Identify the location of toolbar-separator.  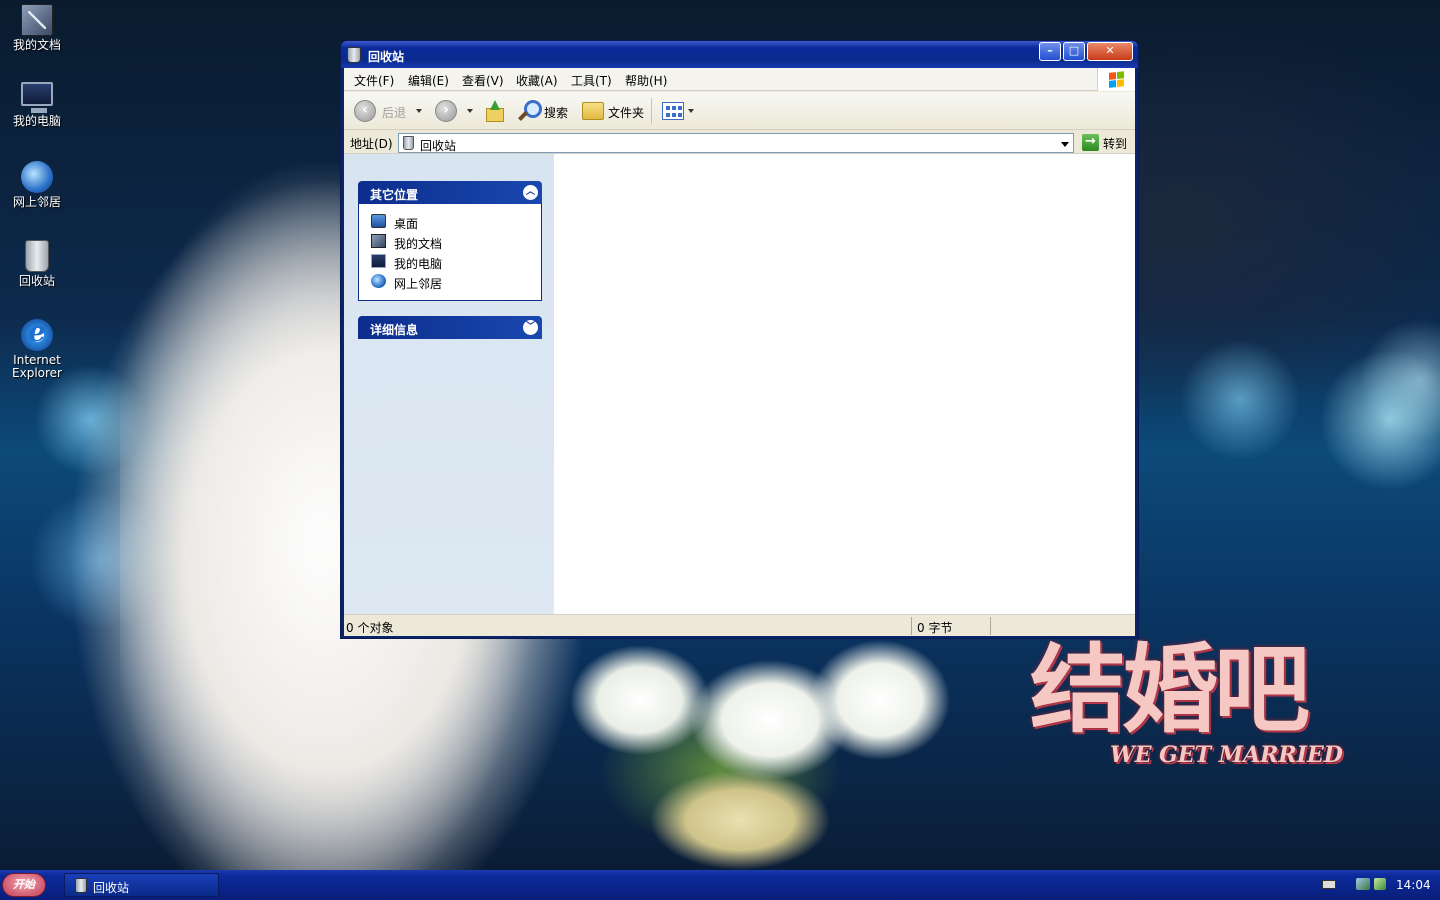
(651, 111).